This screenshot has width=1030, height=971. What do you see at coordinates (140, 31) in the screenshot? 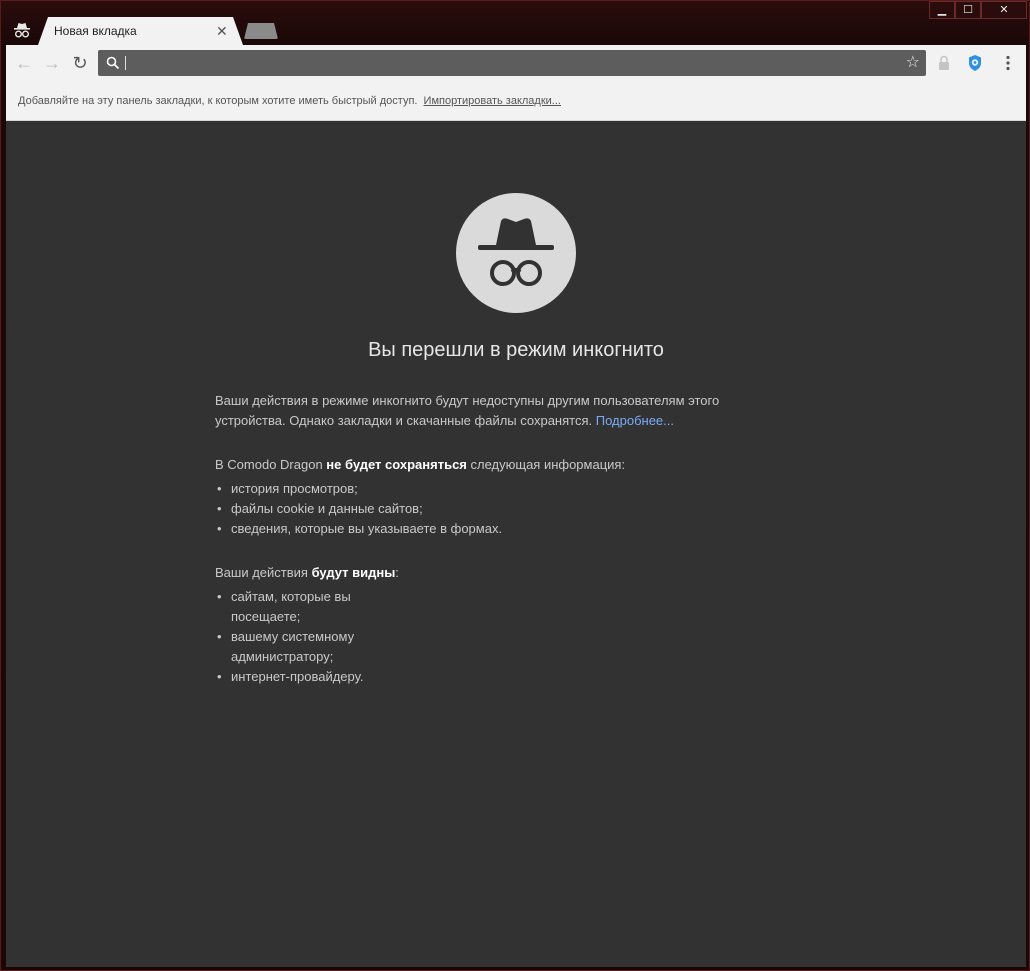
I see `tab-new-tab: Новая вкладка ✕` at bounding box center [140, 31].